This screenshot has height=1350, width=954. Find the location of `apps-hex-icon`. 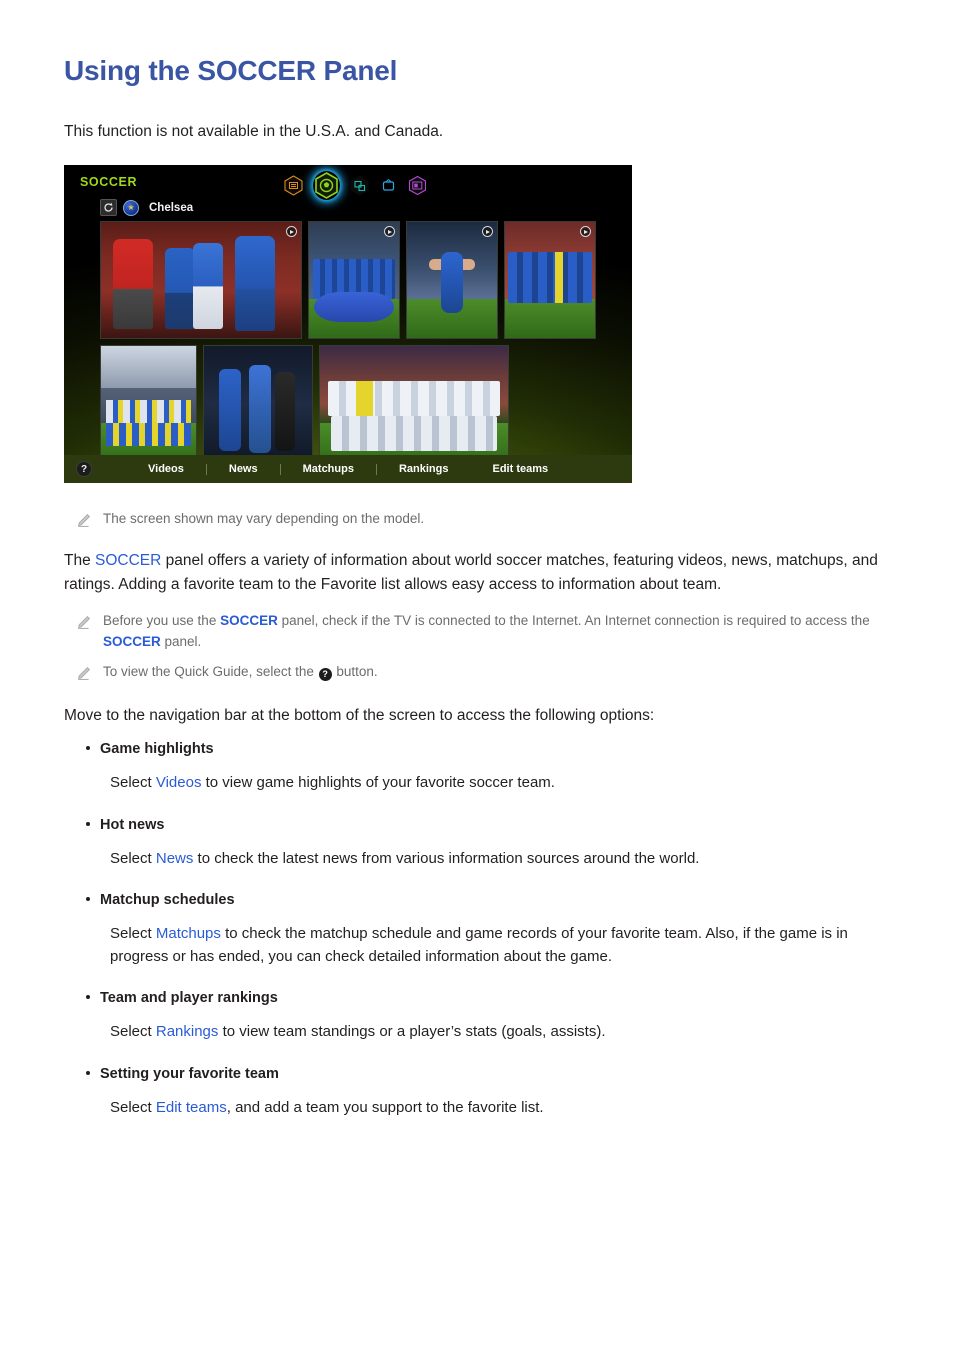

apps-hex-icon is located at coordinates (359, 185).